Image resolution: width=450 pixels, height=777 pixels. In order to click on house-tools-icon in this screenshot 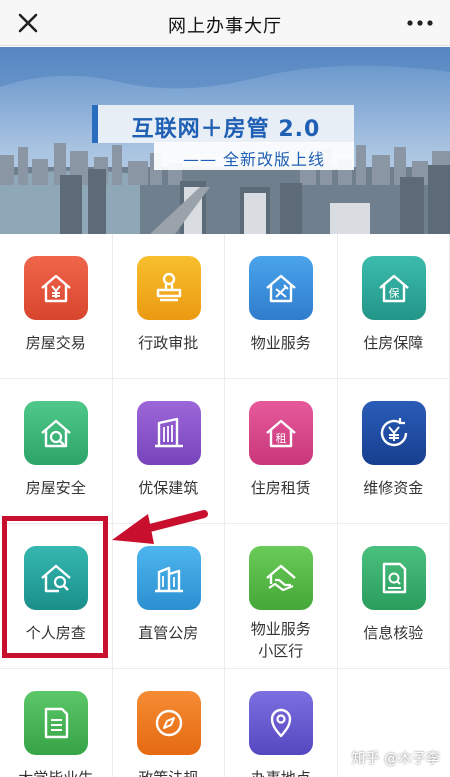, I will do `click(281, 288)`.